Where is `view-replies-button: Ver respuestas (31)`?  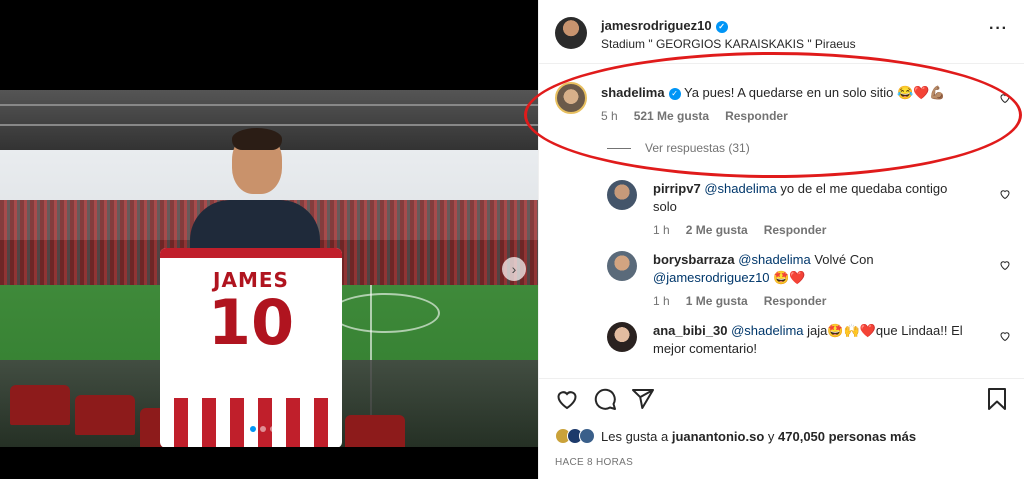
view-replies-button: Ver respuestas (31) is located at coordinates (678, 148).